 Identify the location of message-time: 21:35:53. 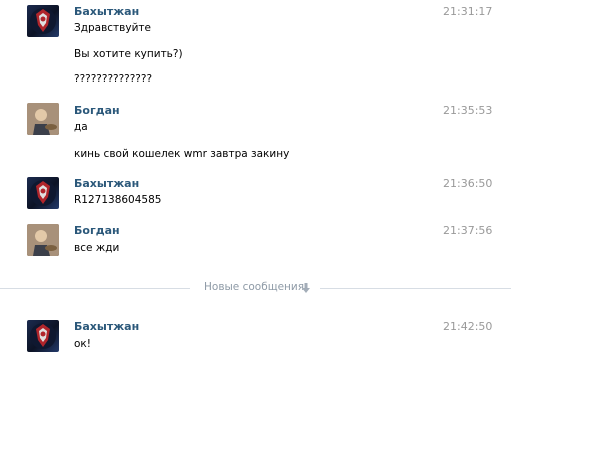
(467, 110).